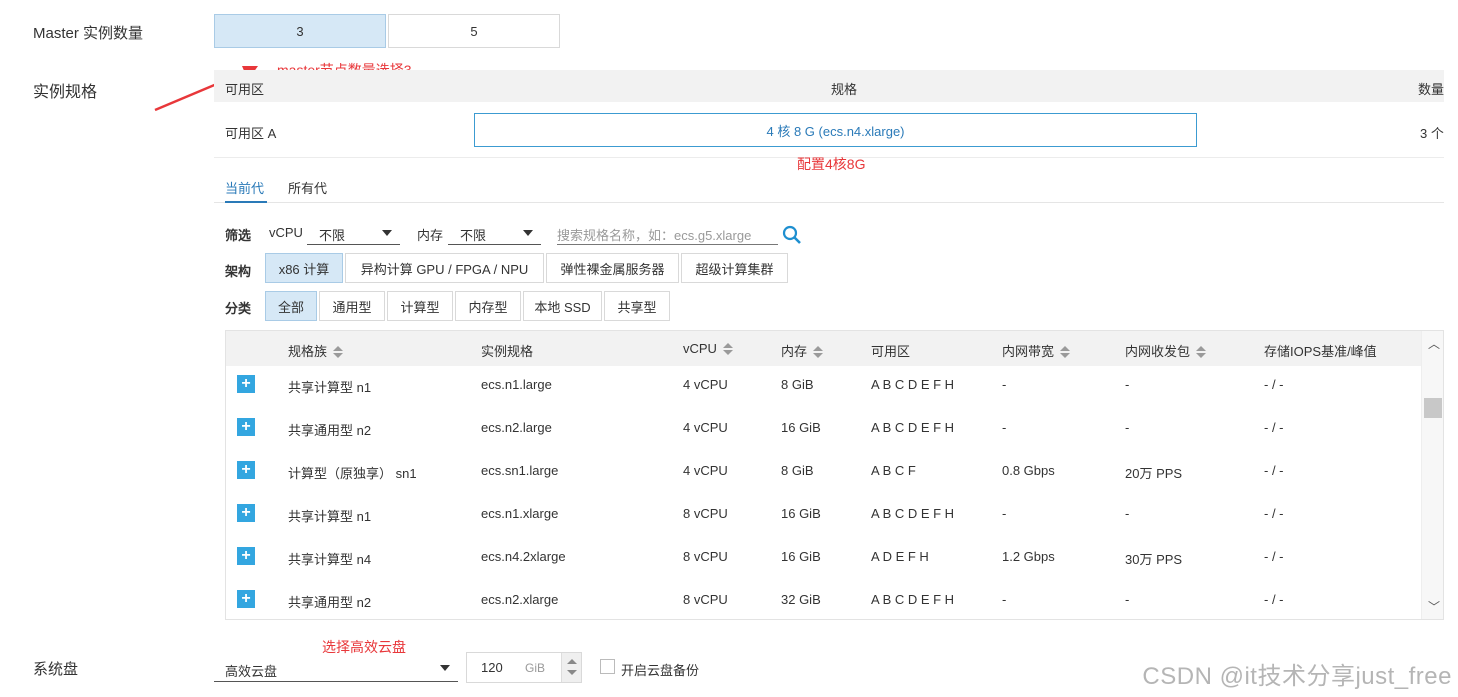  I want to click on spec-row-zone: 可用区 A, so click(251, 133).